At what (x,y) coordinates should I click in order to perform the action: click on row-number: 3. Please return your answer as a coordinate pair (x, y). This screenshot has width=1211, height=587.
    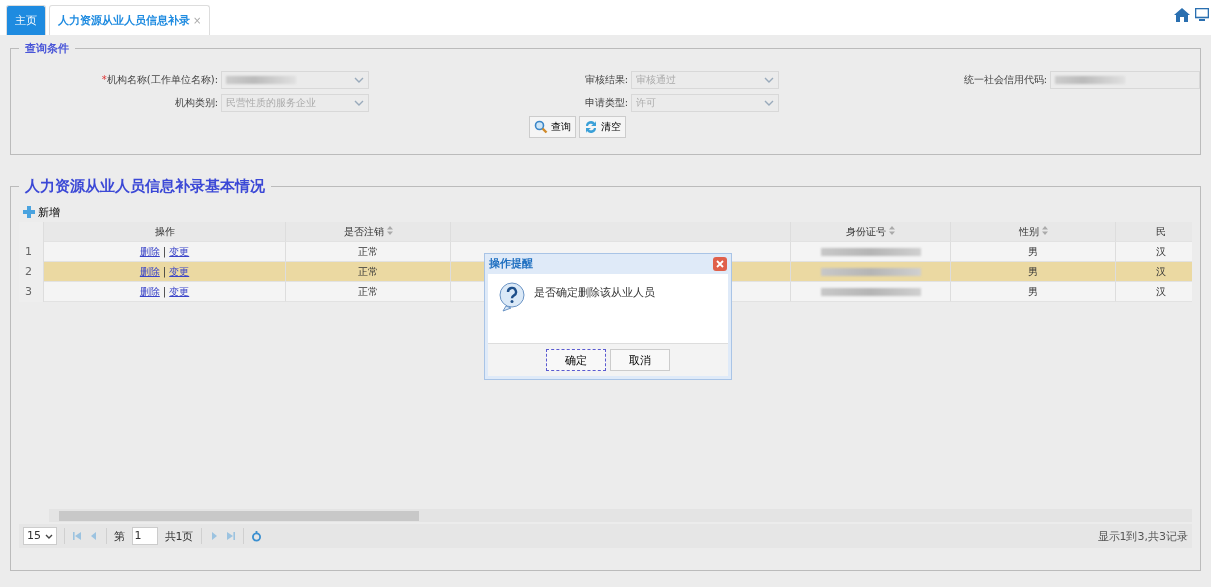
    Looking at the image, I should click on (31, 292).